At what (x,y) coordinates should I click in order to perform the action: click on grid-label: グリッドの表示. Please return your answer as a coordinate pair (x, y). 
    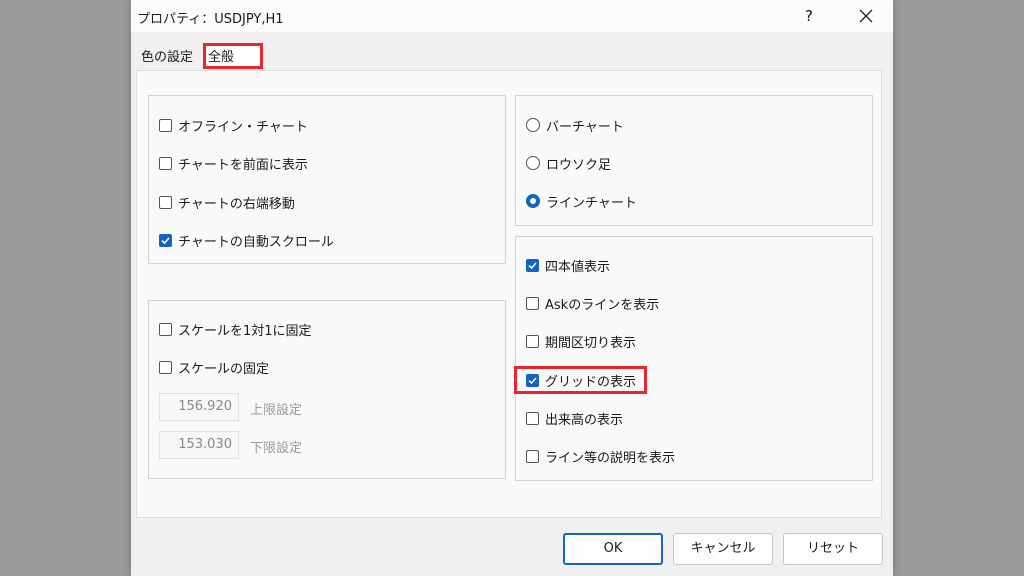
    Looking at the image, I should click on (591, 382).